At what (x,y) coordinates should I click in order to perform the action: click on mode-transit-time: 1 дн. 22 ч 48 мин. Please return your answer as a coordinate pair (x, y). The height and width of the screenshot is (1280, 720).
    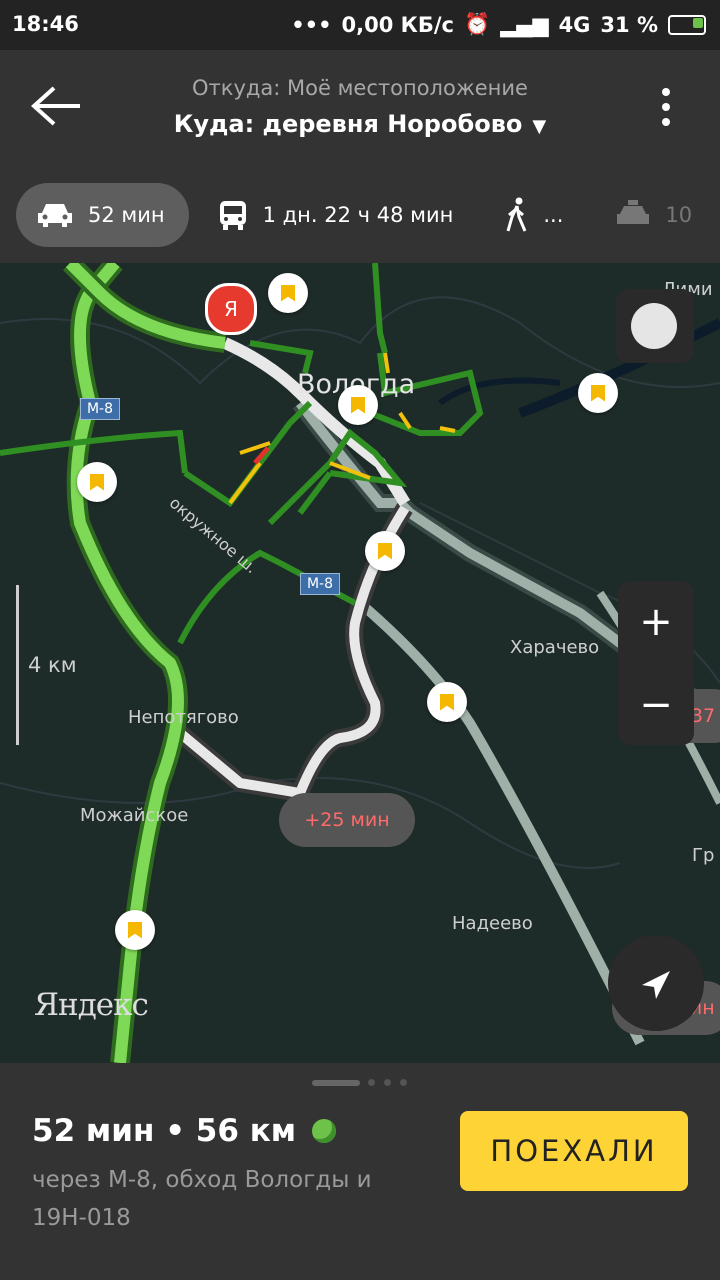
    Looking at the image, I should click on (358, 215).